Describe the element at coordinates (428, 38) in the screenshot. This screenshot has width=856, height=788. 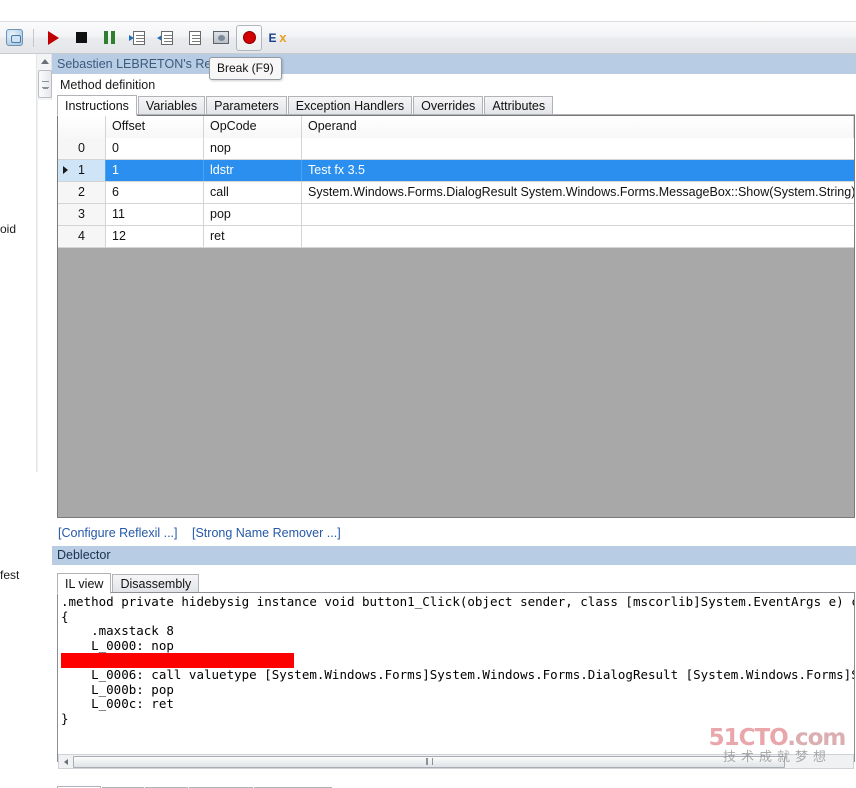
I see `debug-toolbar: Ex` at that location.